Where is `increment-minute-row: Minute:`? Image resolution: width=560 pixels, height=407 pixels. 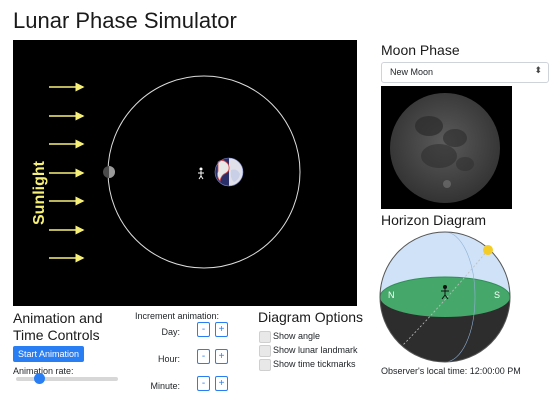
increment-minute-row: Minute: is located at coordinates (157, 385).